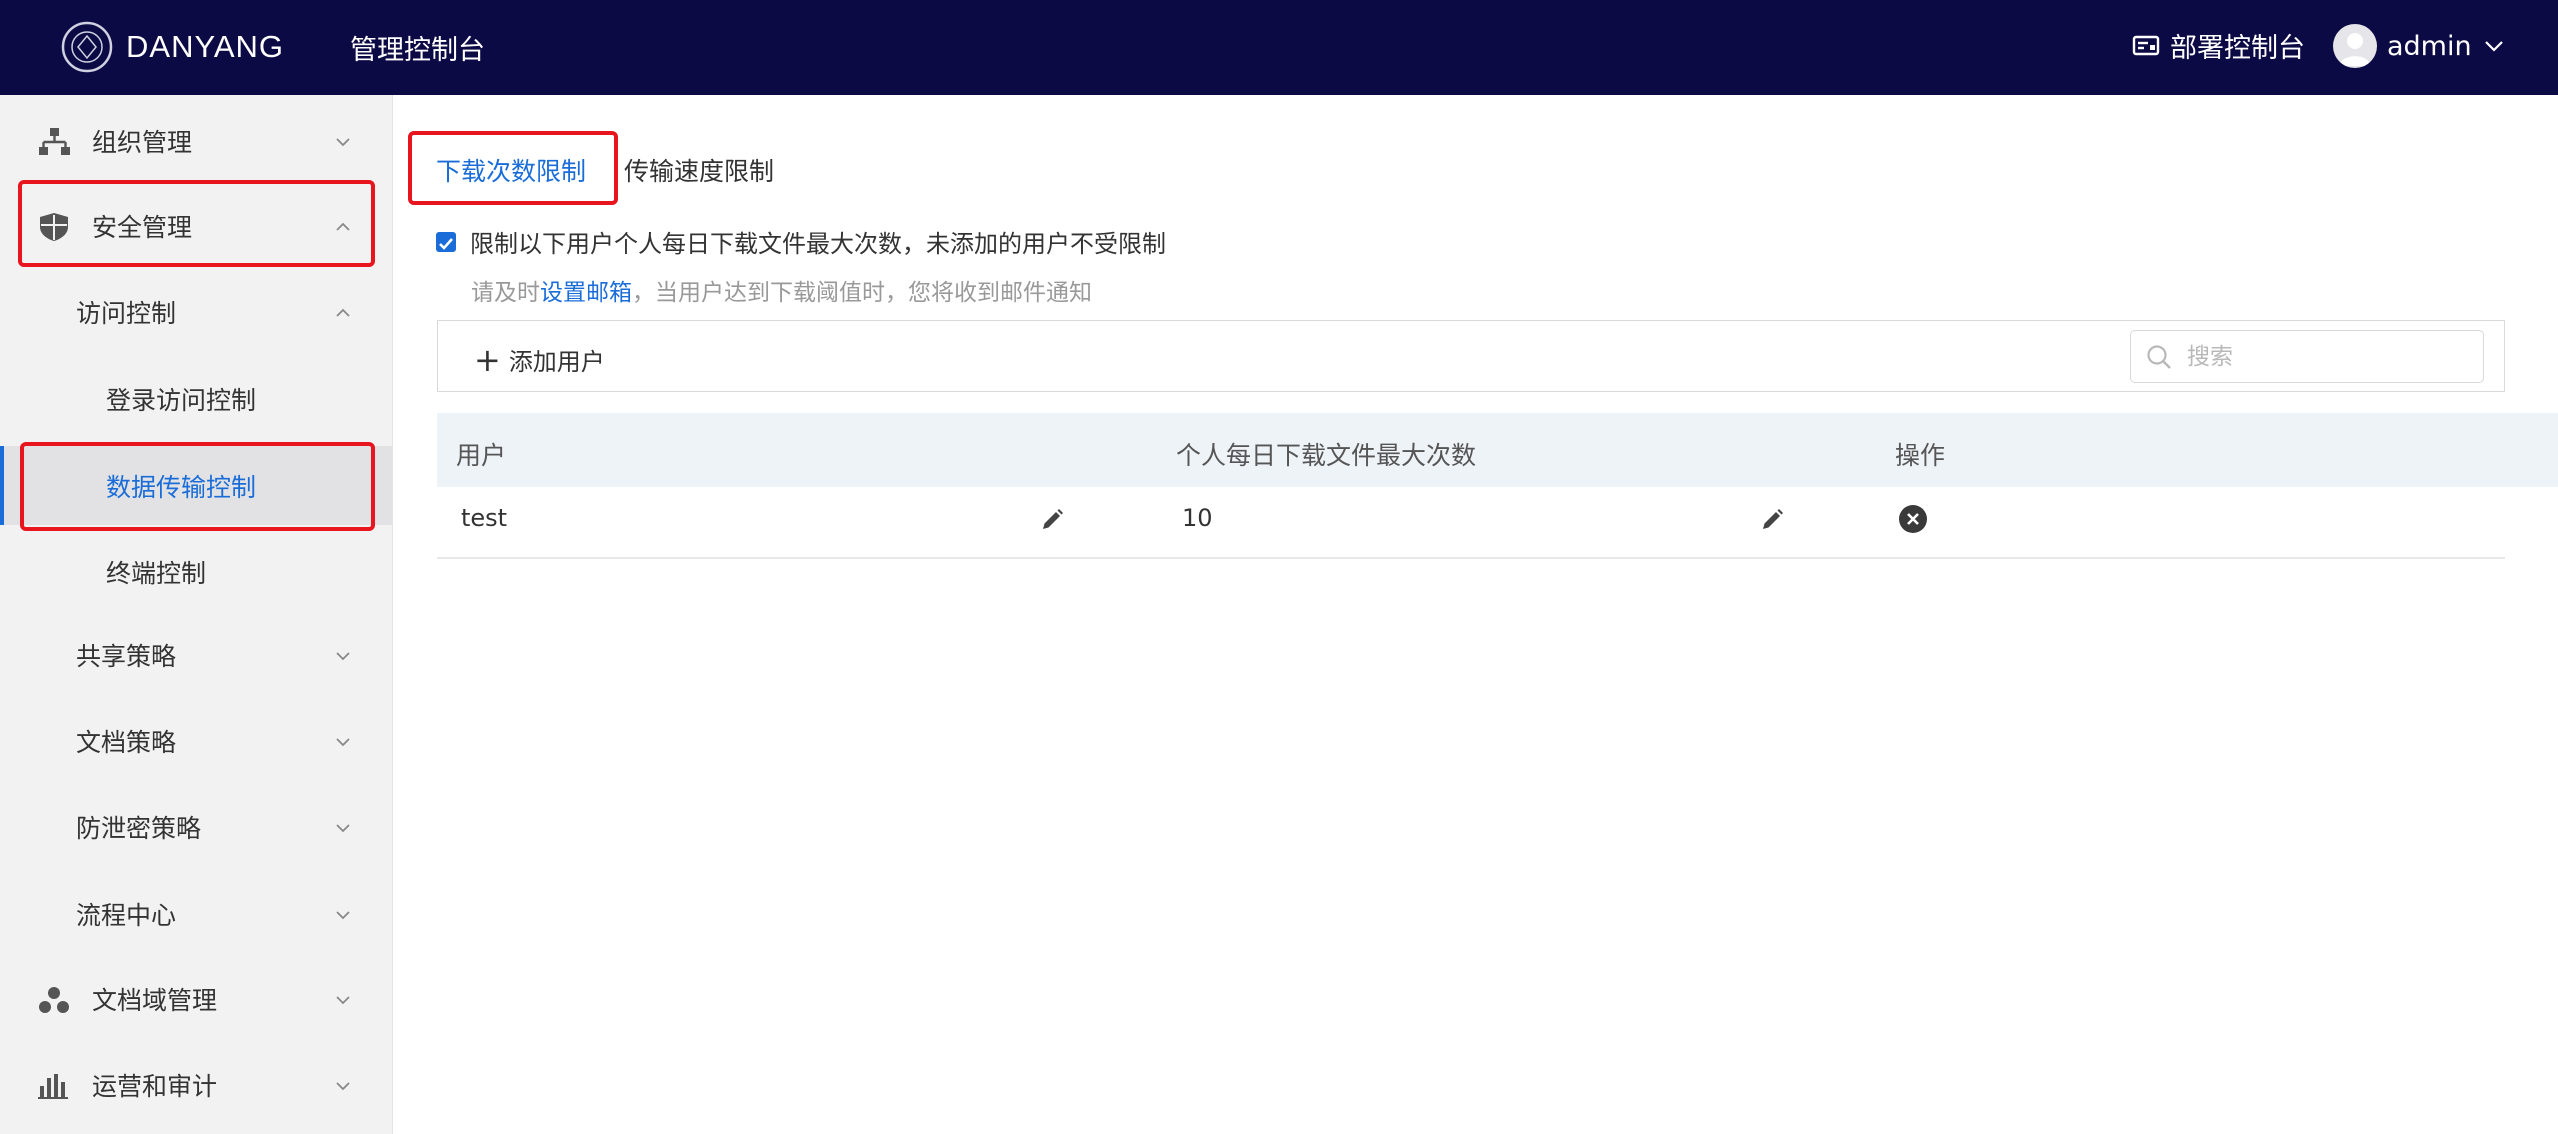 Image resolution: width=2558 pixels, height=1134 pixels. What do you see at coordinates (481, 455) in the screenshot?
I see `column-header-user: 用户` at bounding box center [481, 455].